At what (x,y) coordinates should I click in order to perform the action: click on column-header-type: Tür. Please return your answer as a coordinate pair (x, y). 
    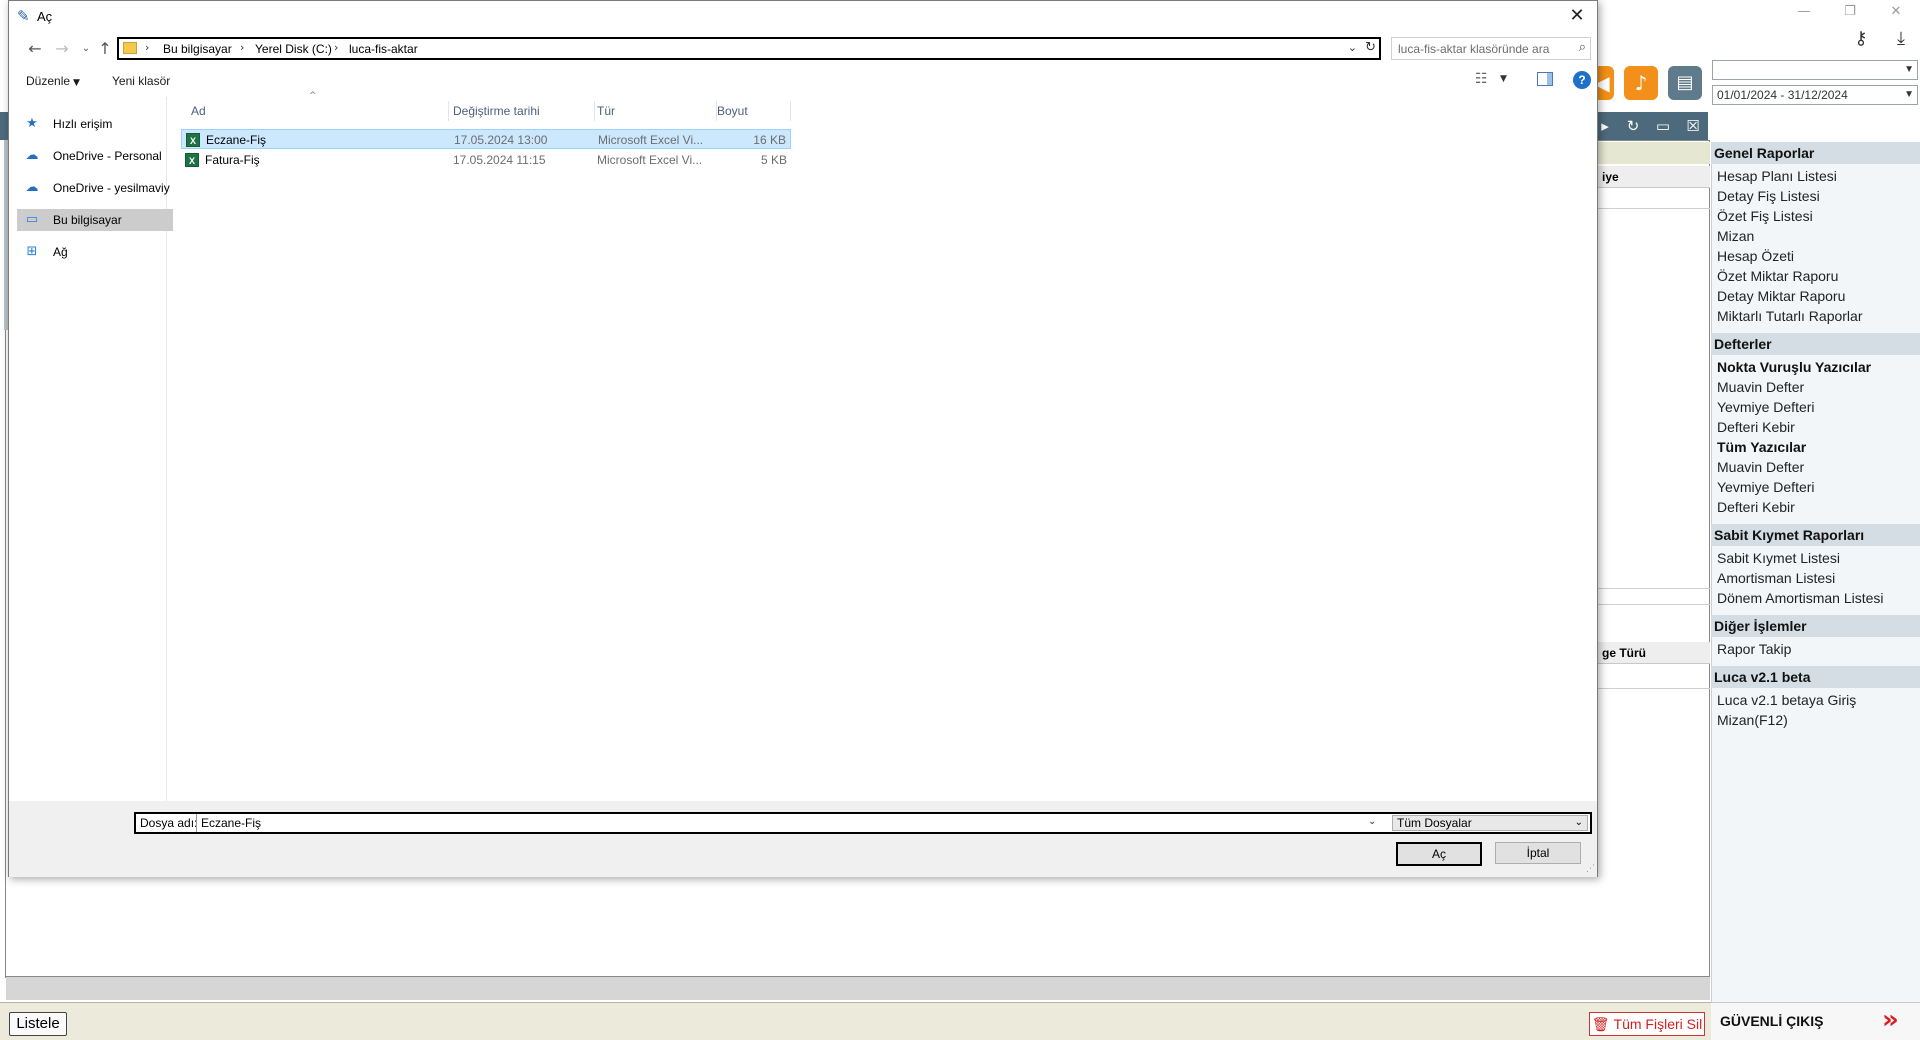
    Looking at the image, I should click on (654, 111).